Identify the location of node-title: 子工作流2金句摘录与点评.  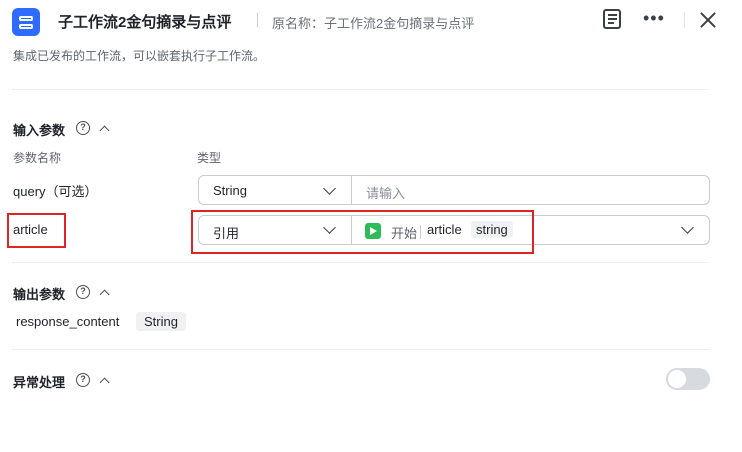
(144, 21).